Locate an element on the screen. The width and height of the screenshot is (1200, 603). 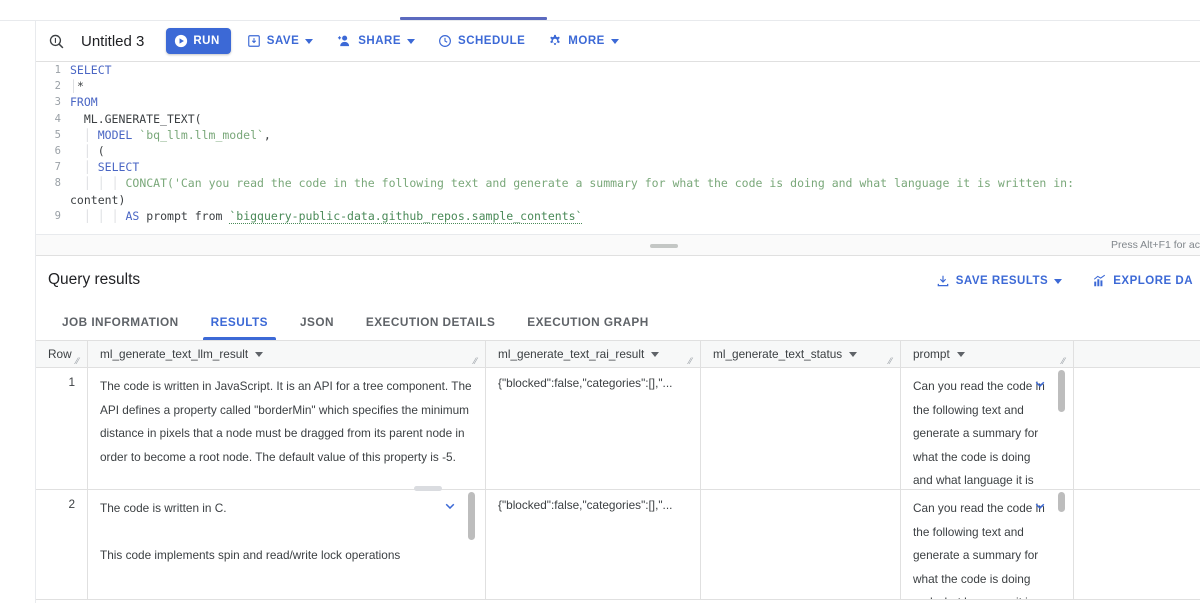
code-line-8-wrap: . content) is located at coordinates (618, 200).